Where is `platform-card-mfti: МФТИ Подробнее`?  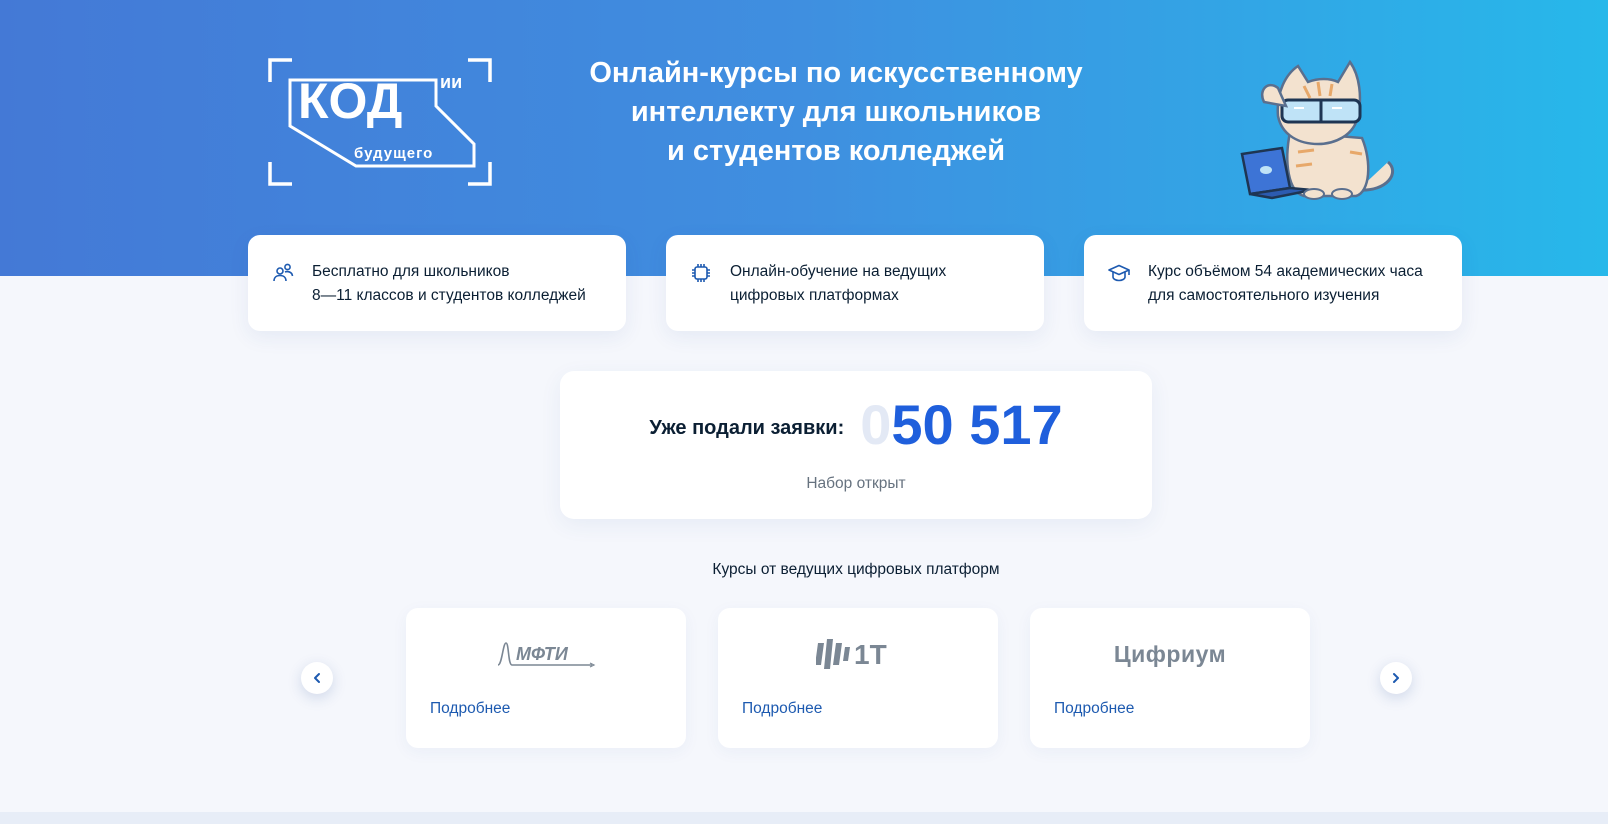
platform-card-mfti: МФТИ Подробнее is located at coordinates (546, 678).